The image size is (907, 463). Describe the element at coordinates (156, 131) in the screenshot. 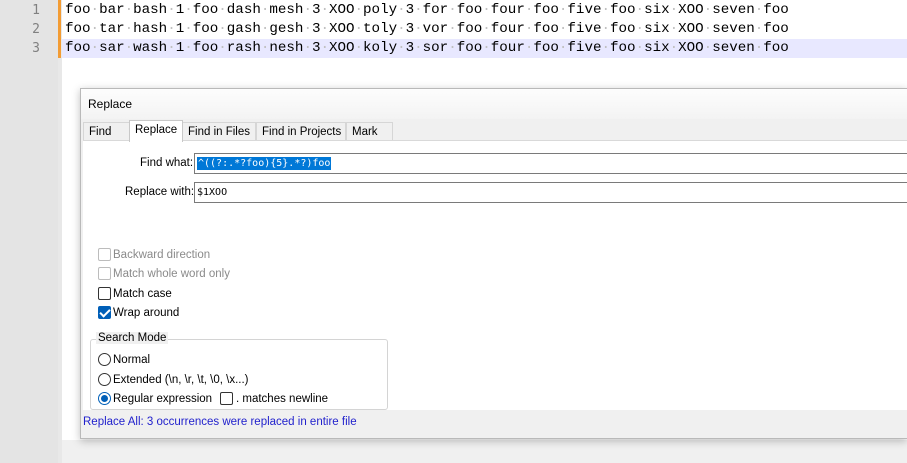

I see `tab-replace: Replace` at that location.